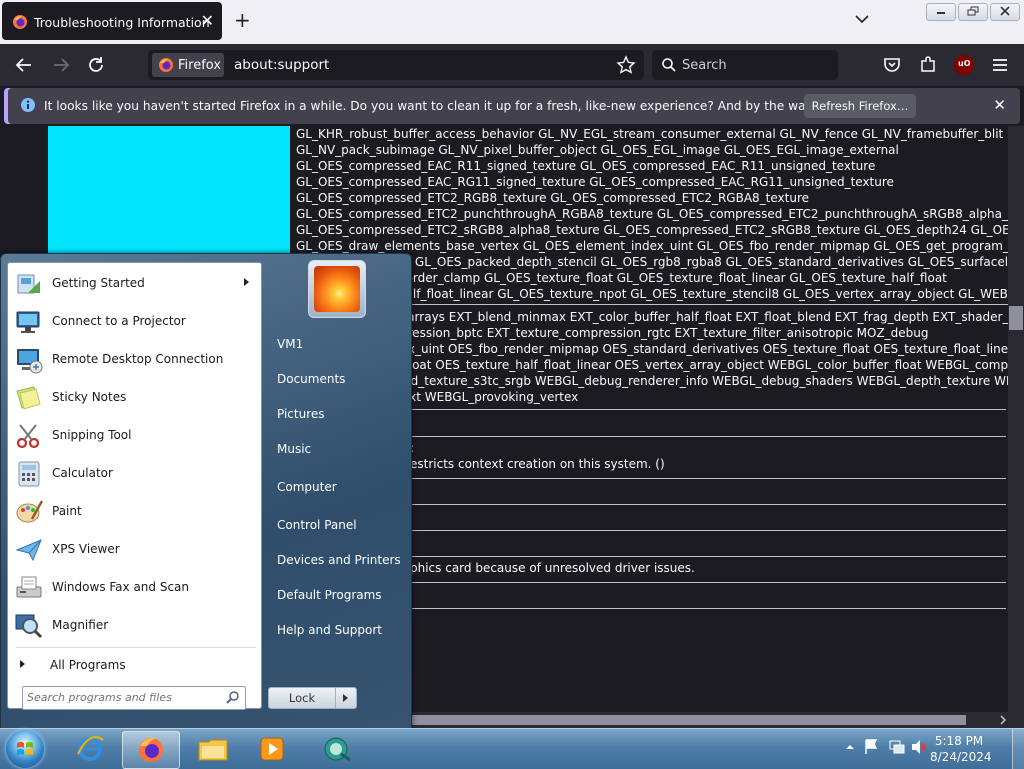 The width and height of the screenshot is (1024, 769). I want to click on remote-desktop-icon, so click(30, 361).